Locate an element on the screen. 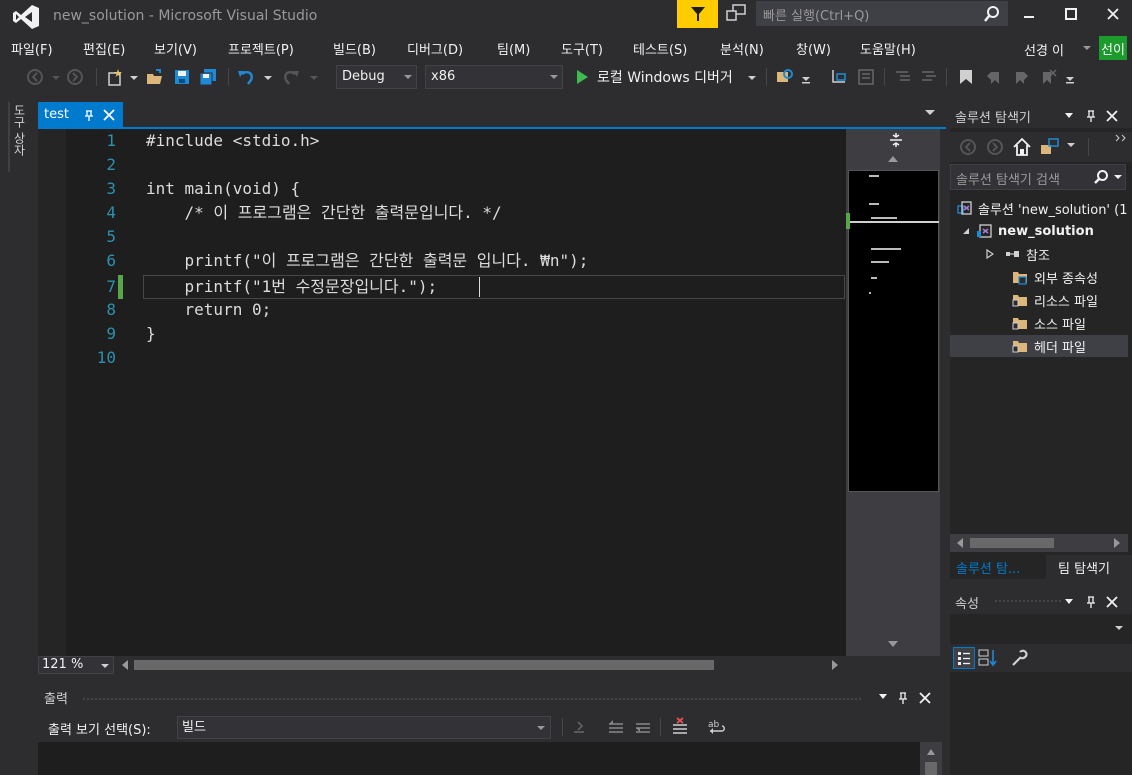 The height and width of the screenshot is (775, 1132). navigate-back-dropdown-icon is located at coordinates (56, 77).